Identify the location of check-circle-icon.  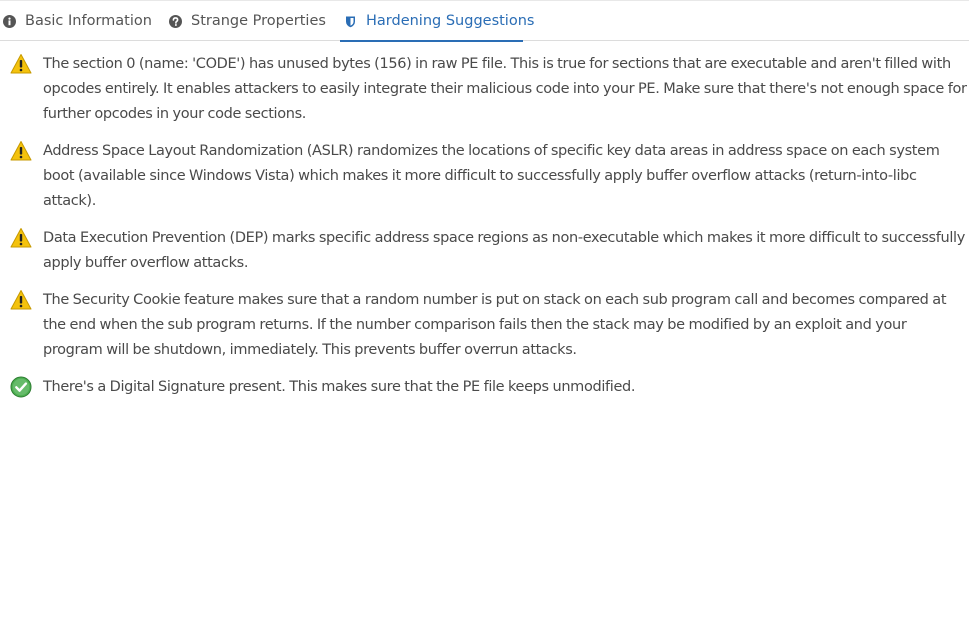
(21, 387).